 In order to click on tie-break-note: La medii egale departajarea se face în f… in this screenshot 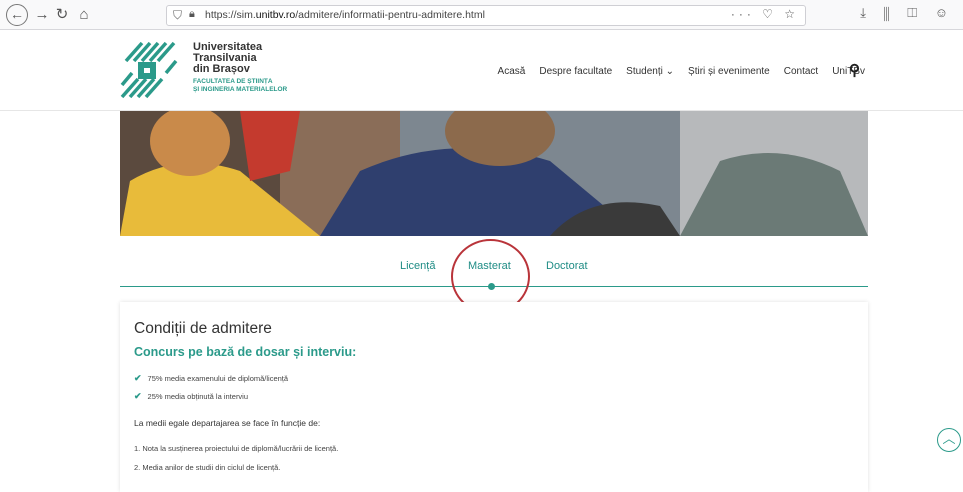, I will do `click(227, 423)`.